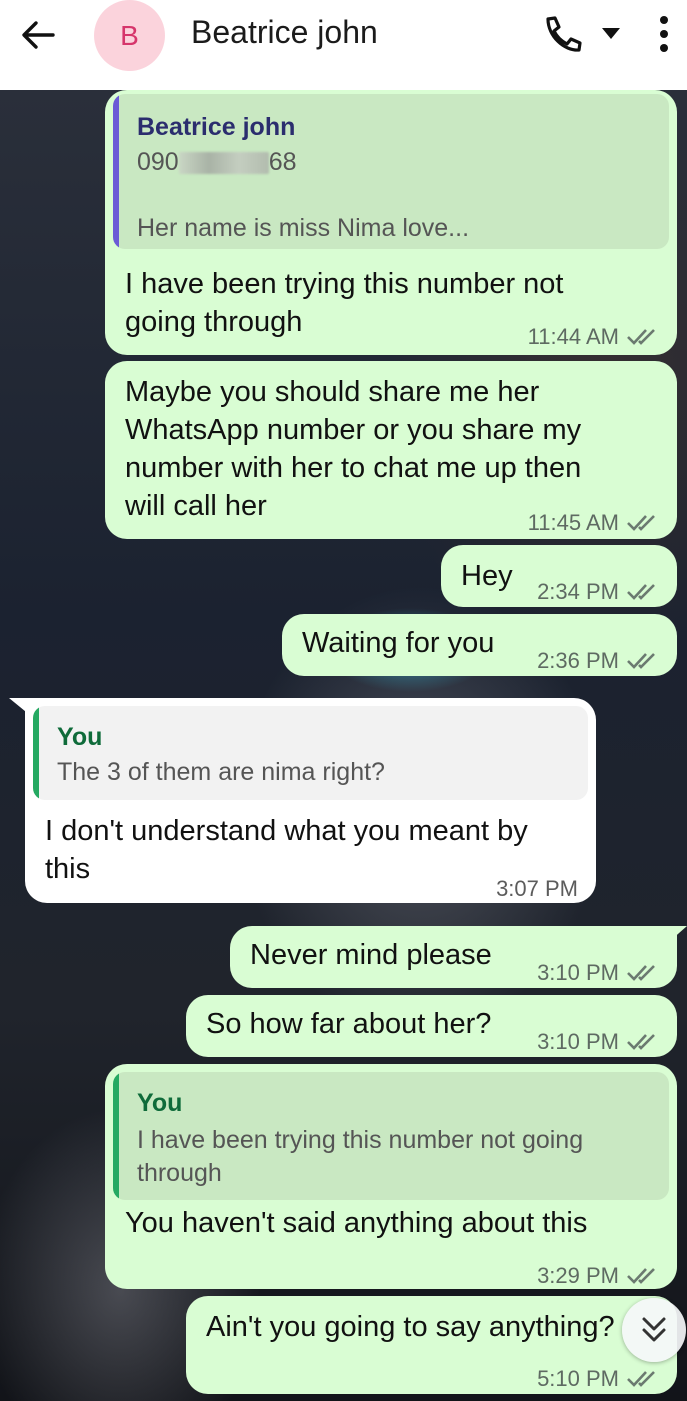 This screenshot has height=1401, width=687. What do you see at coordinates (221, 772) in the screenshot?
I see `quote-text: The 3 of them are nima right?` at bounding box center [221, 772].